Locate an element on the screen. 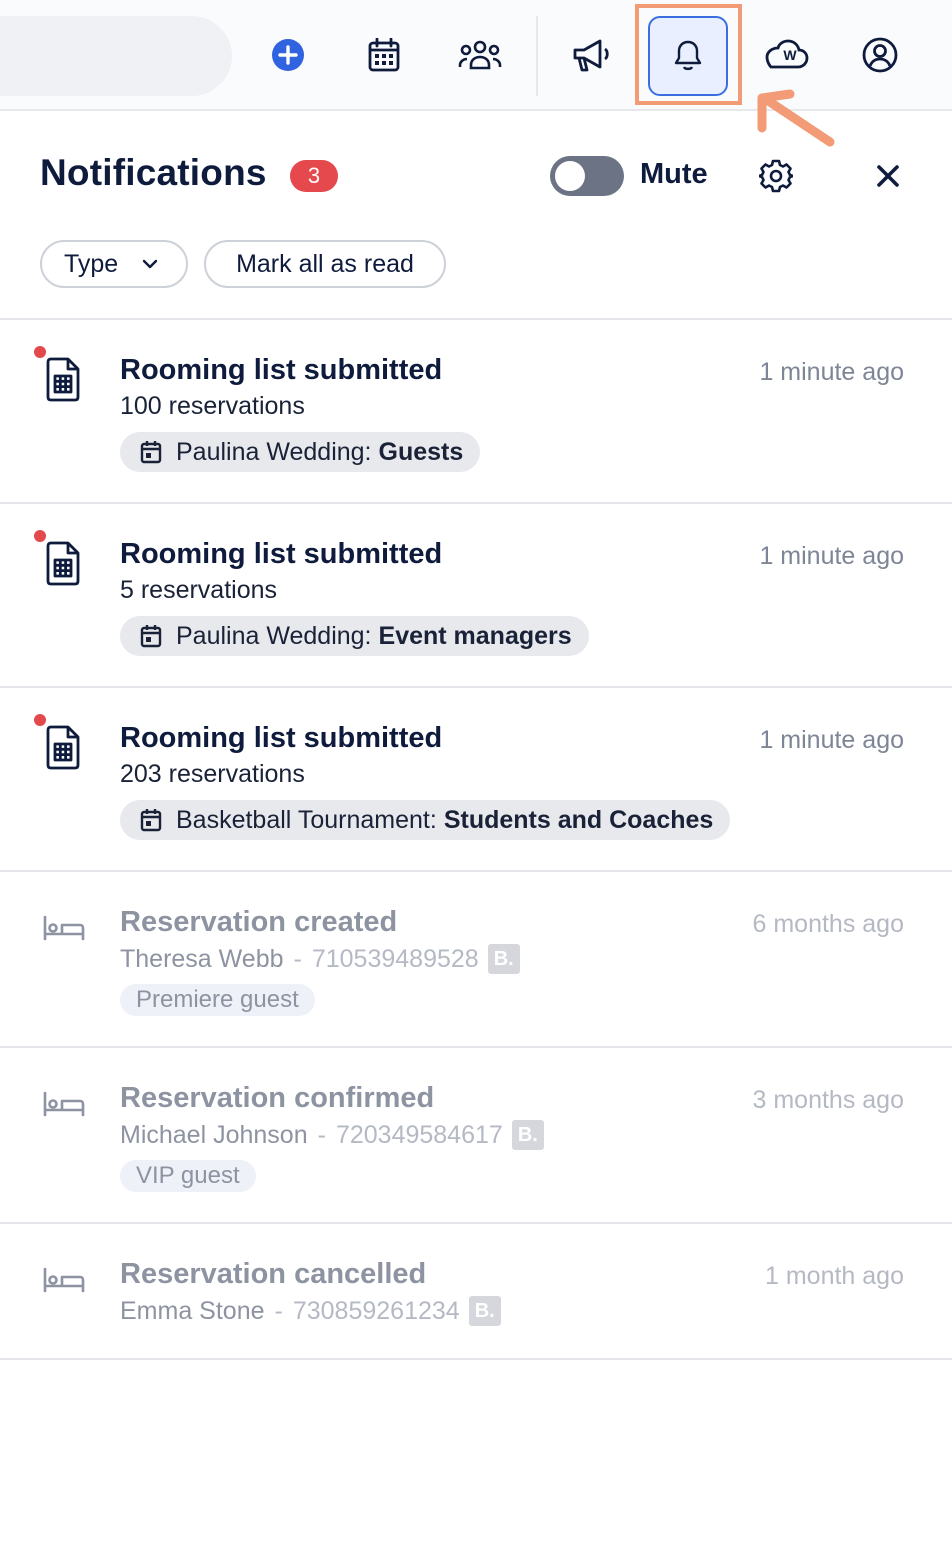  guest-name: Emma Stone is located at coordinates (192, 1310).